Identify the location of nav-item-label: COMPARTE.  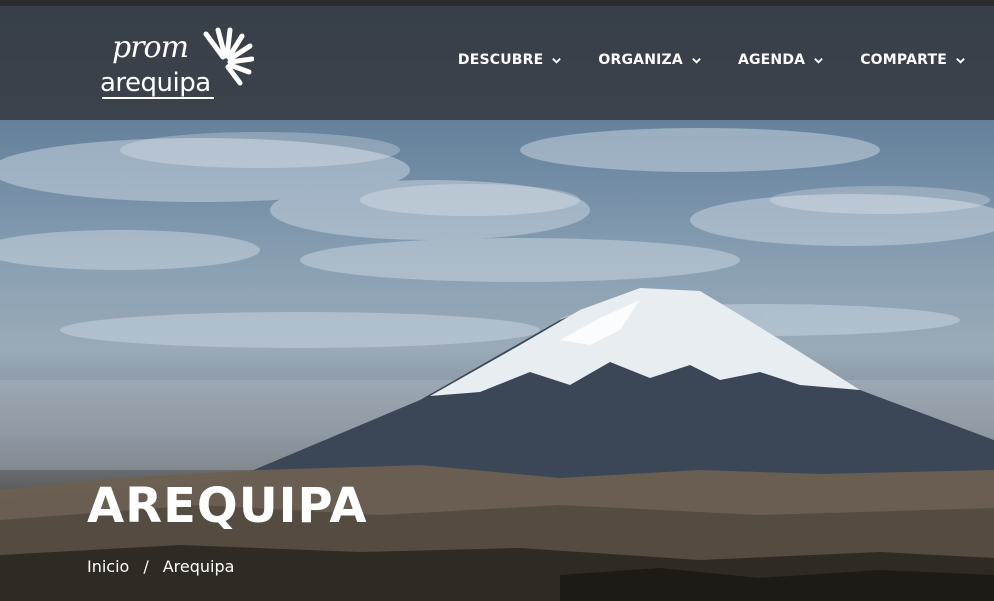
(903, 60).